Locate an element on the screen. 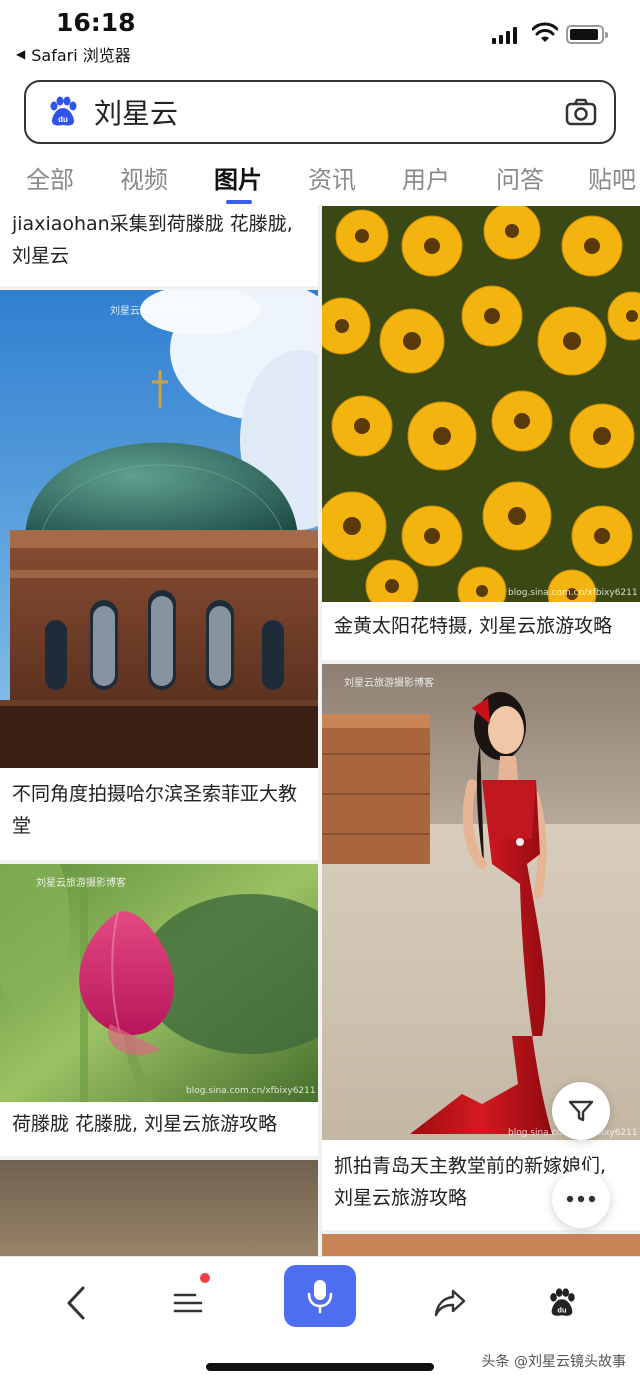 The height and width of the screenshot is (1384, 640). result-card: jiaxiaohan采集到荷滕胧 花滕胧, 刘星云 is located at coordinates (159, 246).